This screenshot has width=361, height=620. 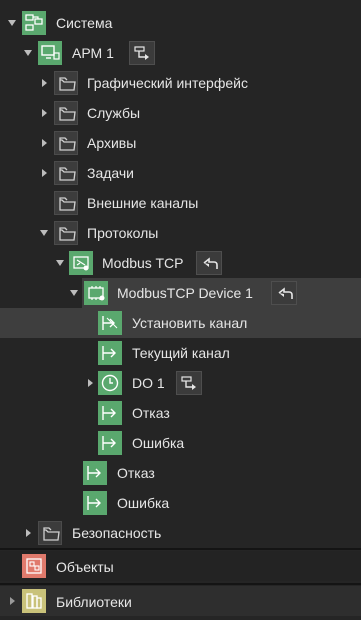 I want to click on tree-item-label: Безопасность, so click(x=117, y=533).